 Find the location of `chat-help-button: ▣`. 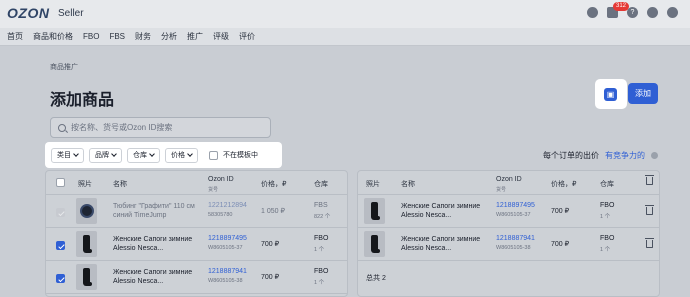

chat-help-button: ▣ is located at coordinates (610, 94).